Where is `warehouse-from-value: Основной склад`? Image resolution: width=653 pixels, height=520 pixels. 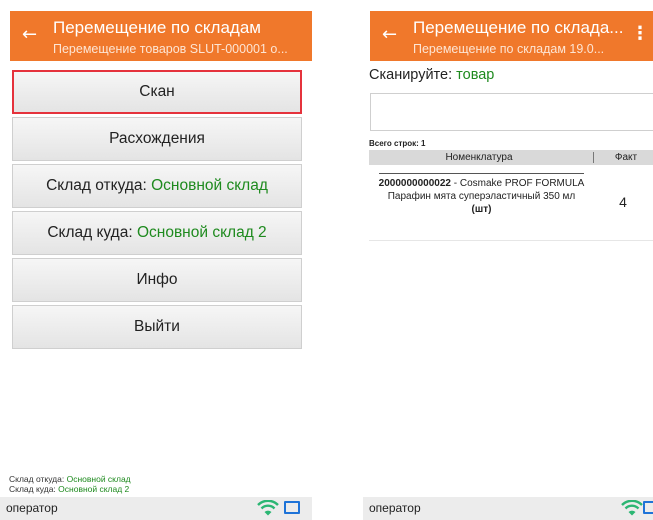 warehouse-from-value: Основной склад is located at coordinates (209, 185).